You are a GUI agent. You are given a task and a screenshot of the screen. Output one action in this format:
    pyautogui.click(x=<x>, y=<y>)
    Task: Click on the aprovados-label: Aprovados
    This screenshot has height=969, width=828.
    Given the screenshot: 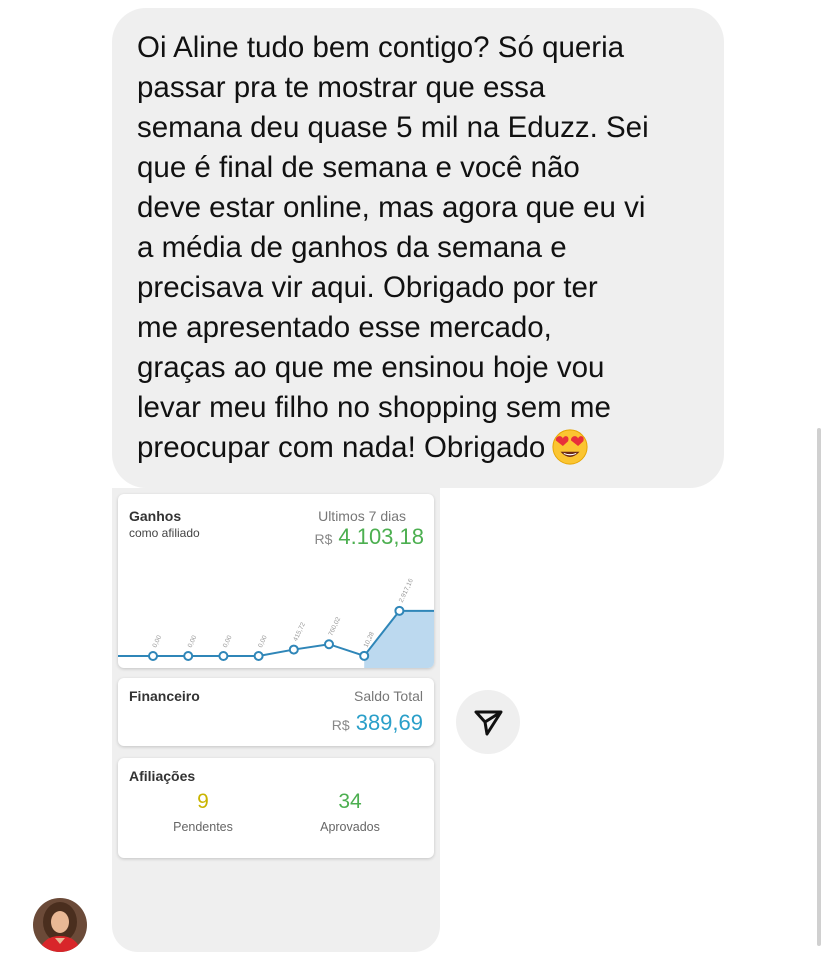 What is the action you would take?
    pyautogui.click(x=350, y=827)
    